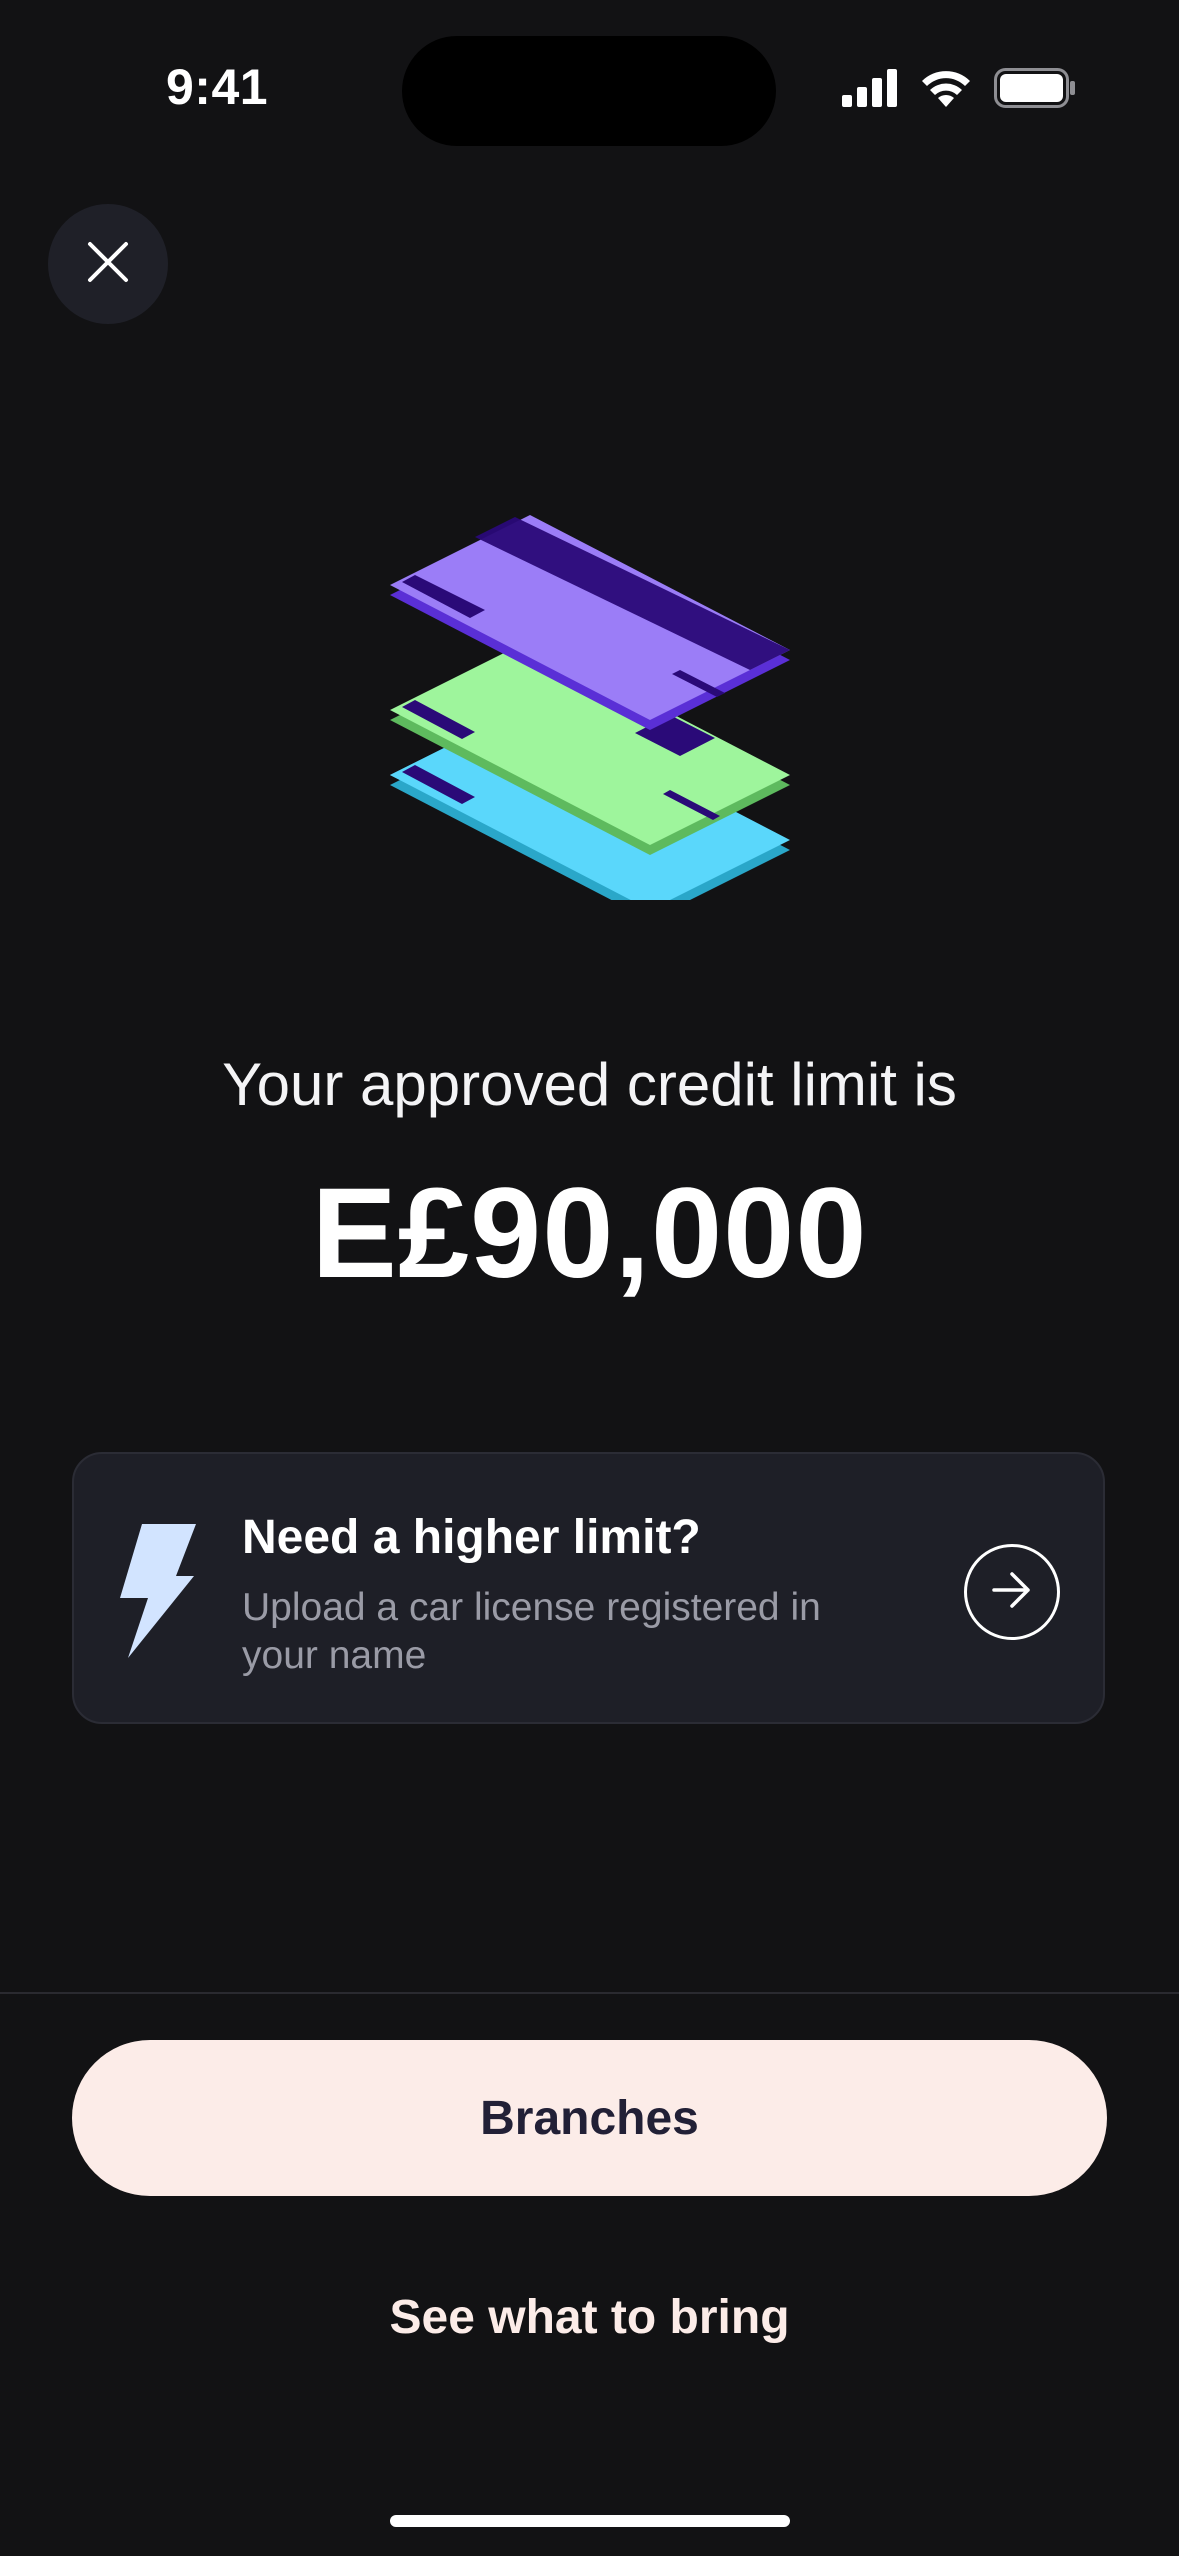  I want to click on arrow-right-icon, so click(1012, 1592).